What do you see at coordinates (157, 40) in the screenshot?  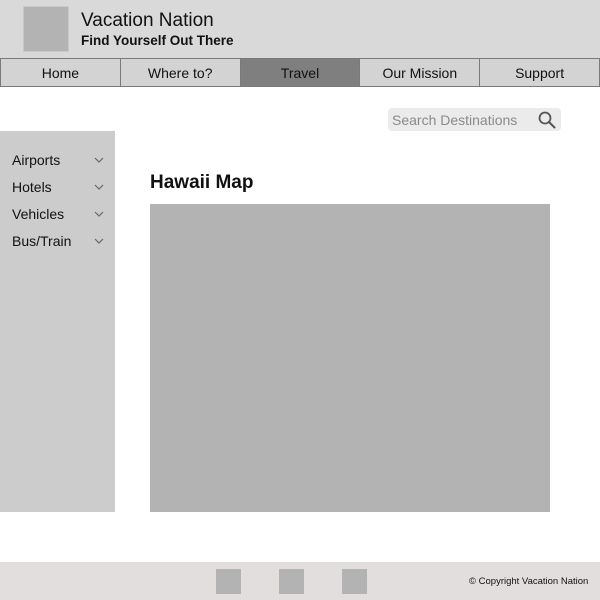 I see `site-tagline: Find Yourself Out There` at bounding box center [157, 40].